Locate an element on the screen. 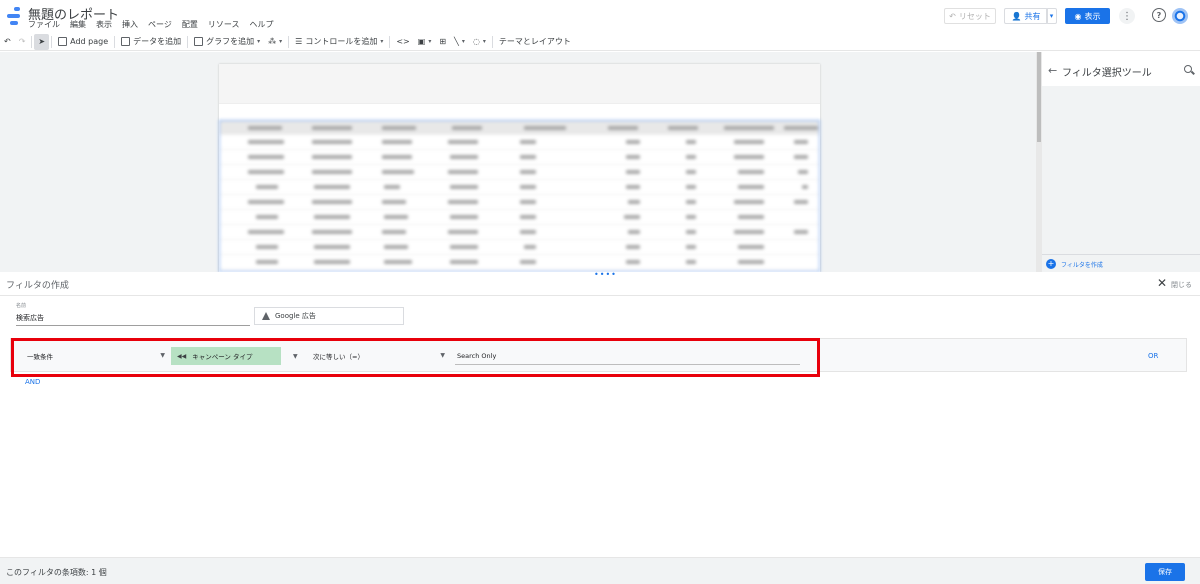  text-button: ⊞ is located at coordinates (442, 42).